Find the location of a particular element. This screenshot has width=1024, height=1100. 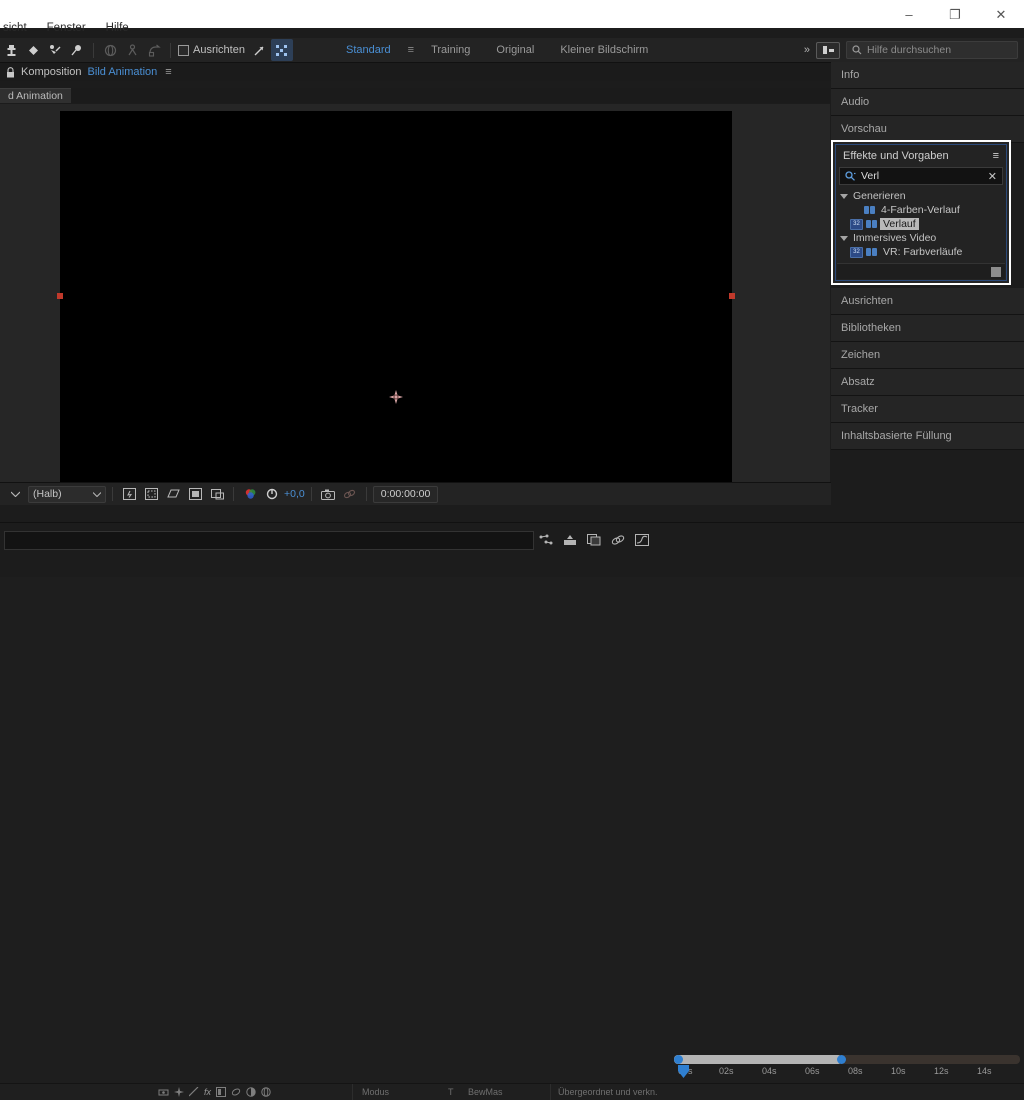

arrow-snap-icon is located at coordinates (260, 50).